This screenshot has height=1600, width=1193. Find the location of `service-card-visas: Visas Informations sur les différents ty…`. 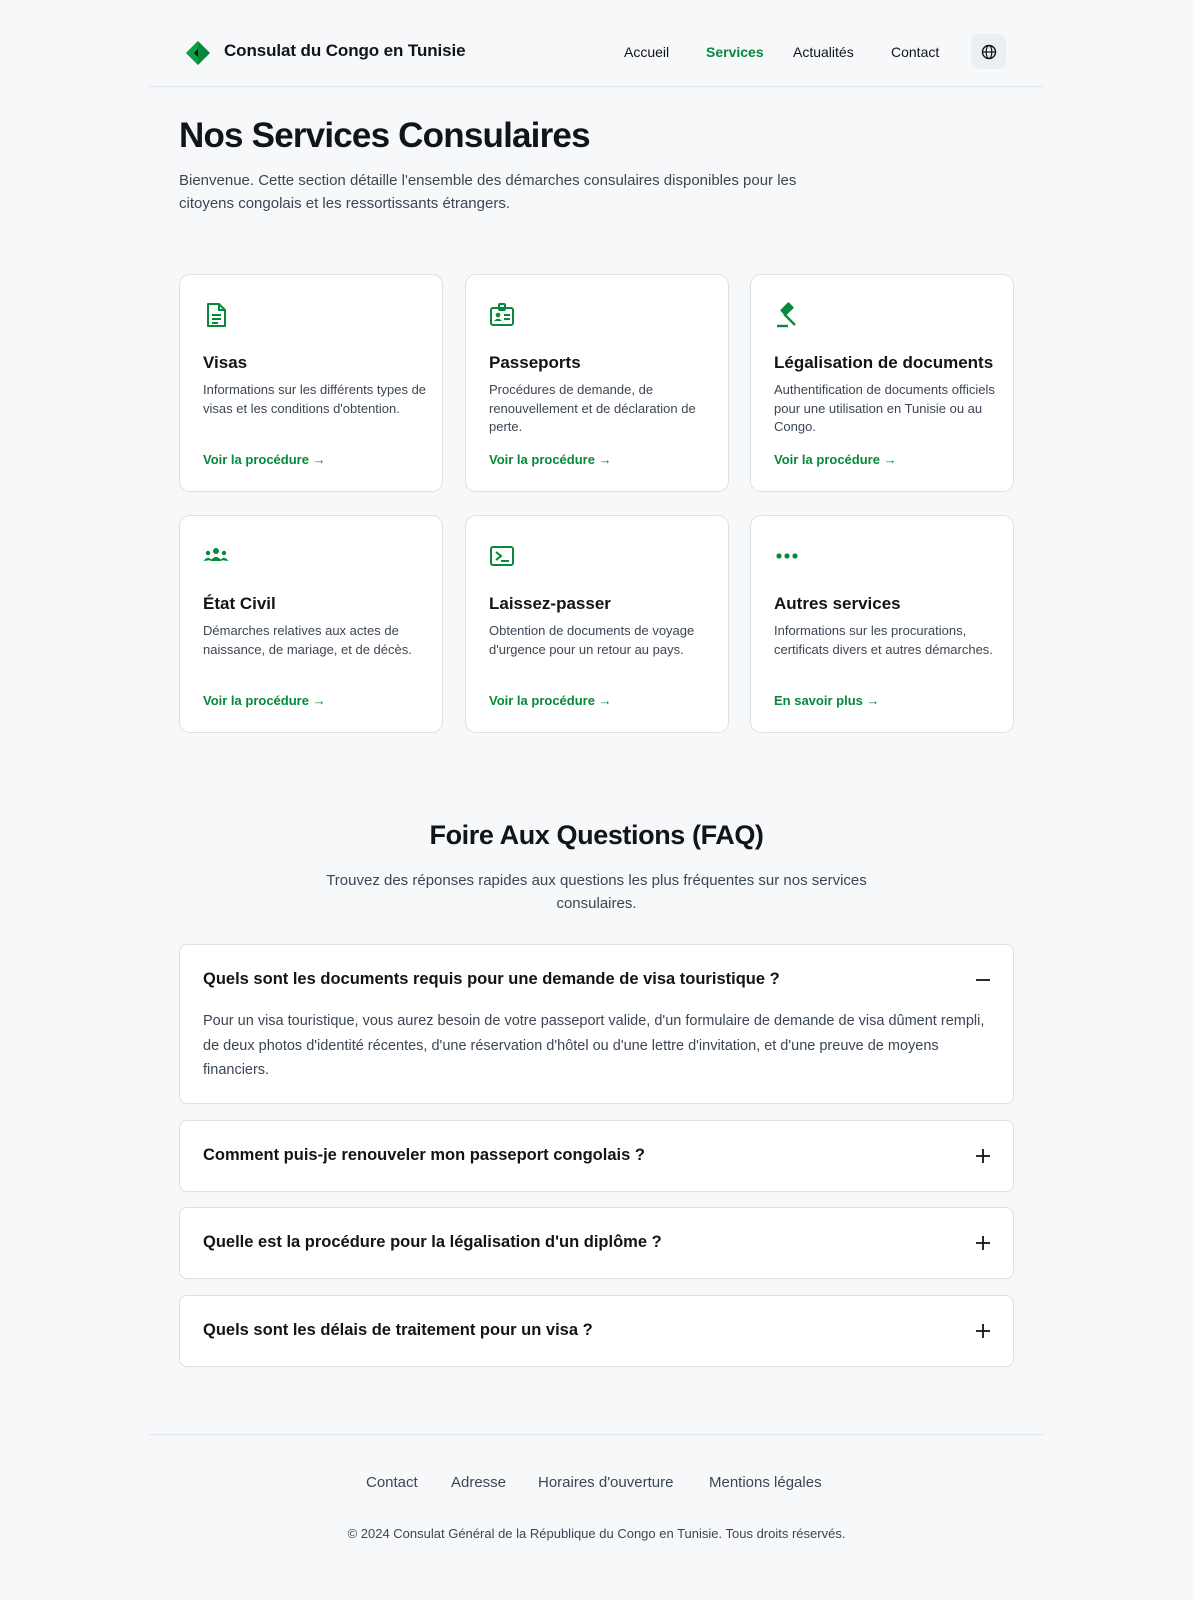

service-card-visas: Visas Informations sur les différents ty… is located at coordinates (311, 383).